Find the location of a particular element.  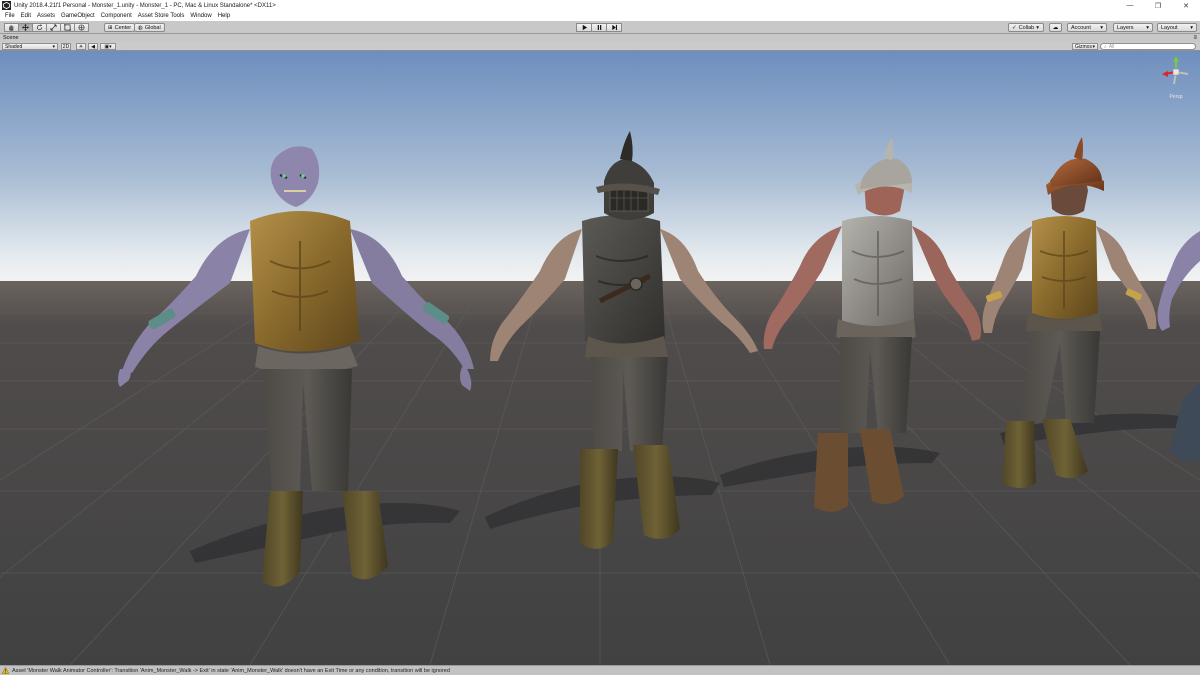

scale-tool-button is located at coordinates (53, 27).